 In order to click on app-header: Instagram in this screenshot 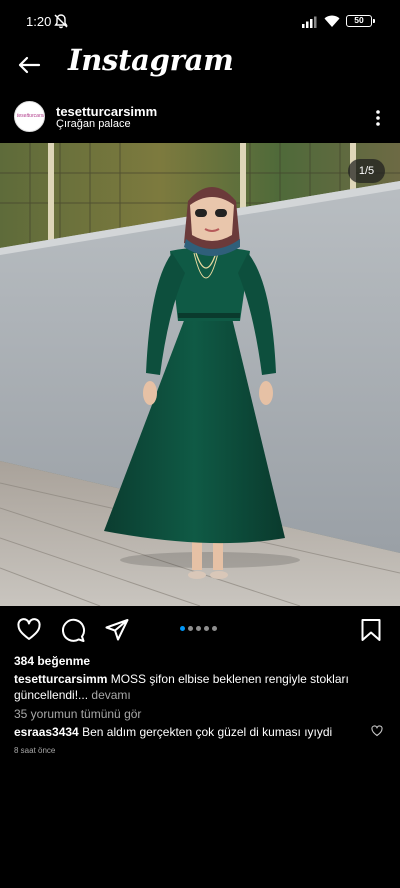, I will do `click(200, 66)`.